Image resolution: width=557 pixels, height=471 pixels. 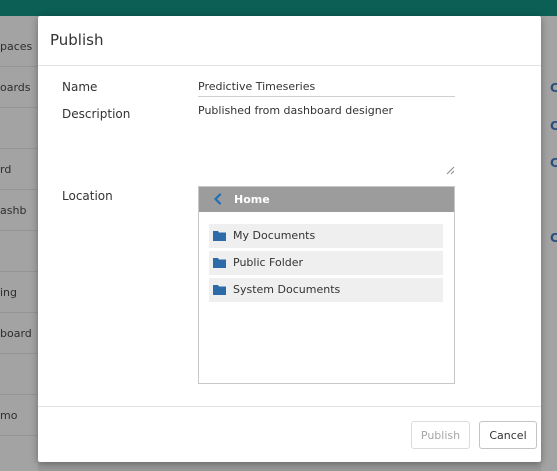 I want to click on publish-button: Publish, so click(x=440, y=435).